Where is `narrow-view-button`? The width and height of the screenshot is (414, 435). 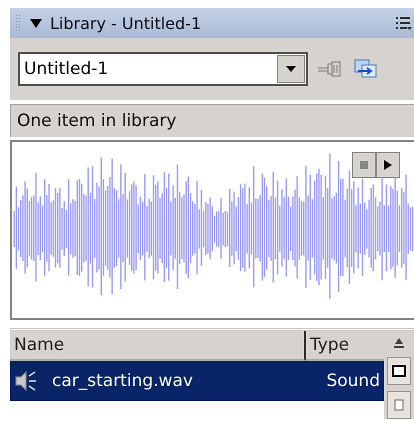
narrow-view-button is located at coordinates (399, 405).